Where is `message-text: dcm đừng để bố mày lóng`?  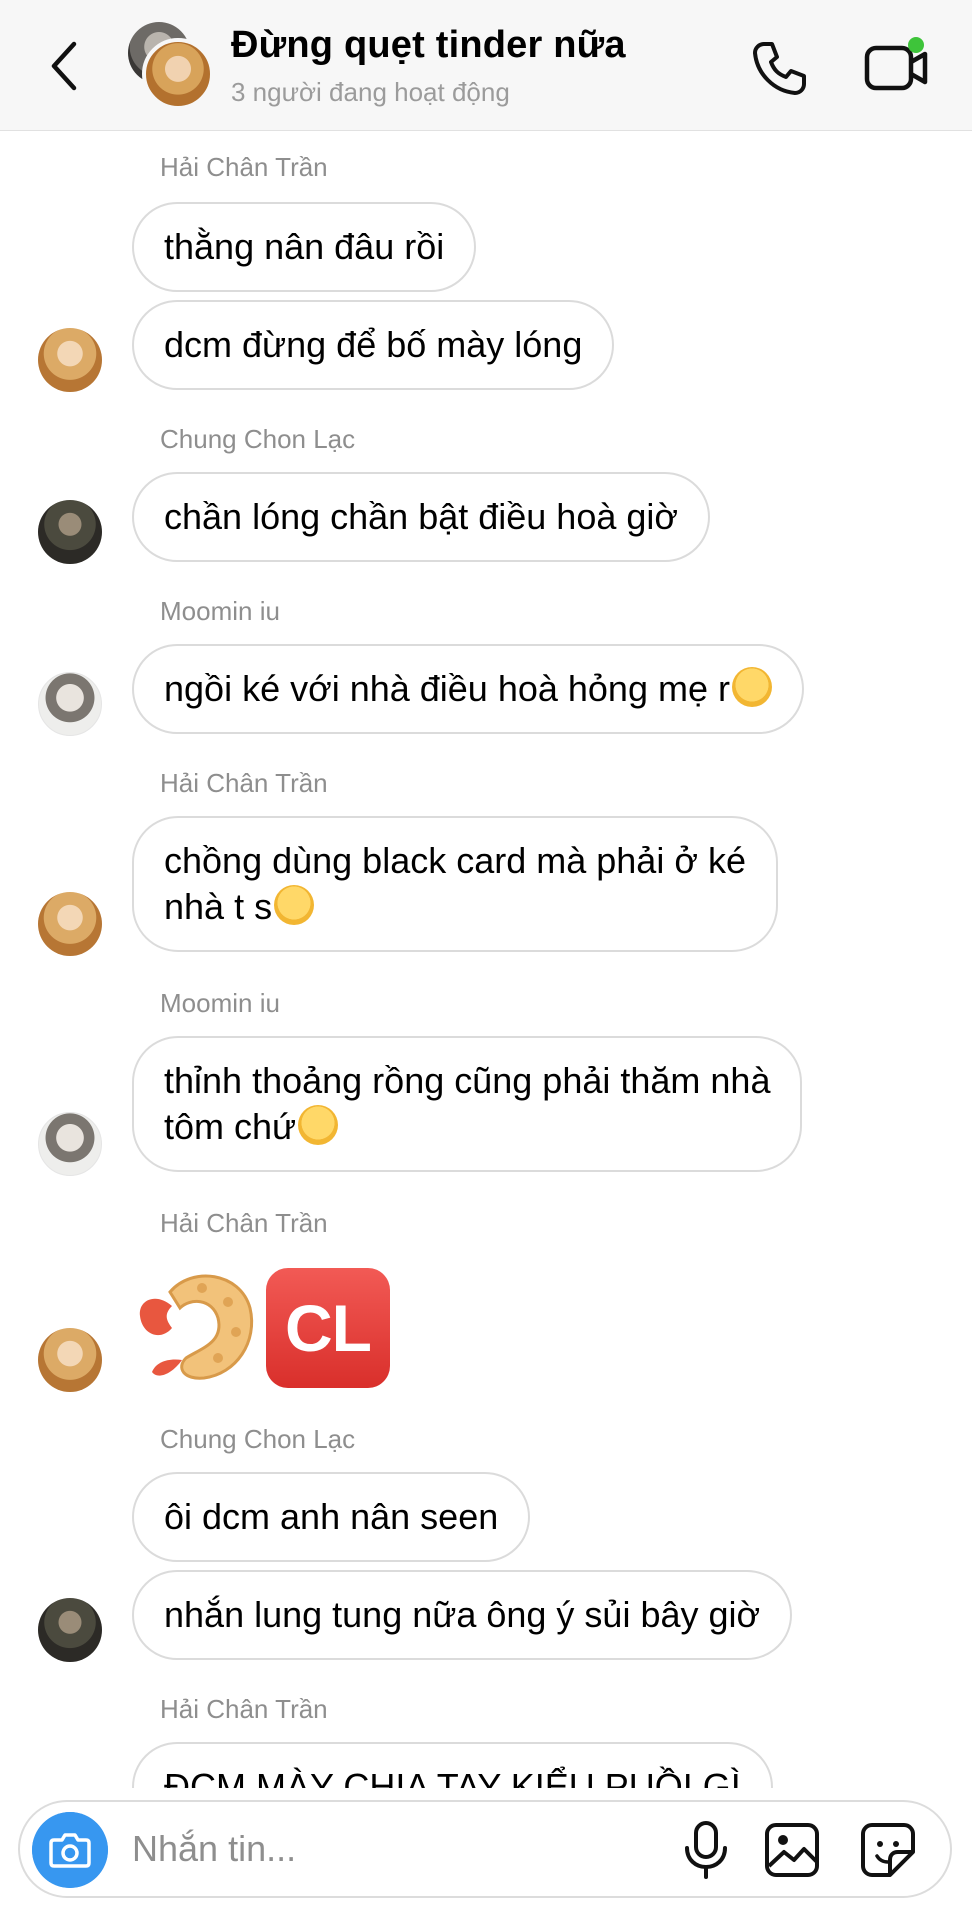
message-text: dcm đừng để bố mày lóng is located at coordinates (373, 344).